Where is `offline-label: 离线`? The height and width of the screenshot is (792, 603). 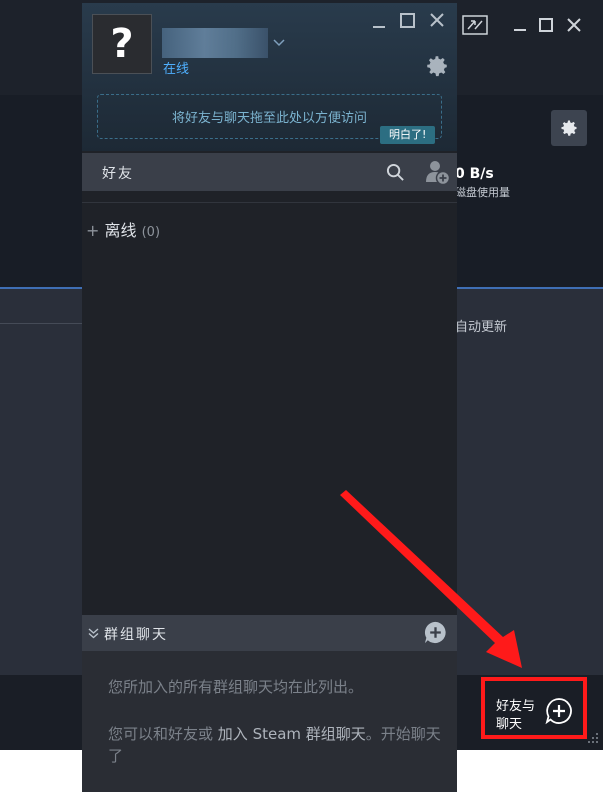
offline-label: 离线 is located at coordinates (120, 230).